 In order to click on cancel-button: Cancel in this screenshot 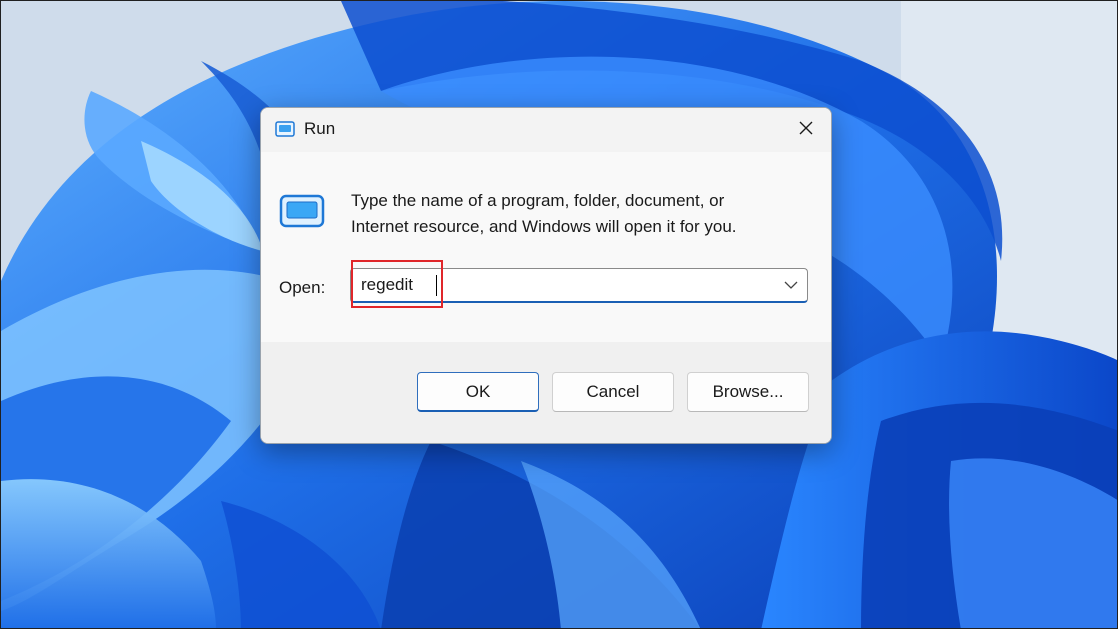, I will do `click(613, 392)`.